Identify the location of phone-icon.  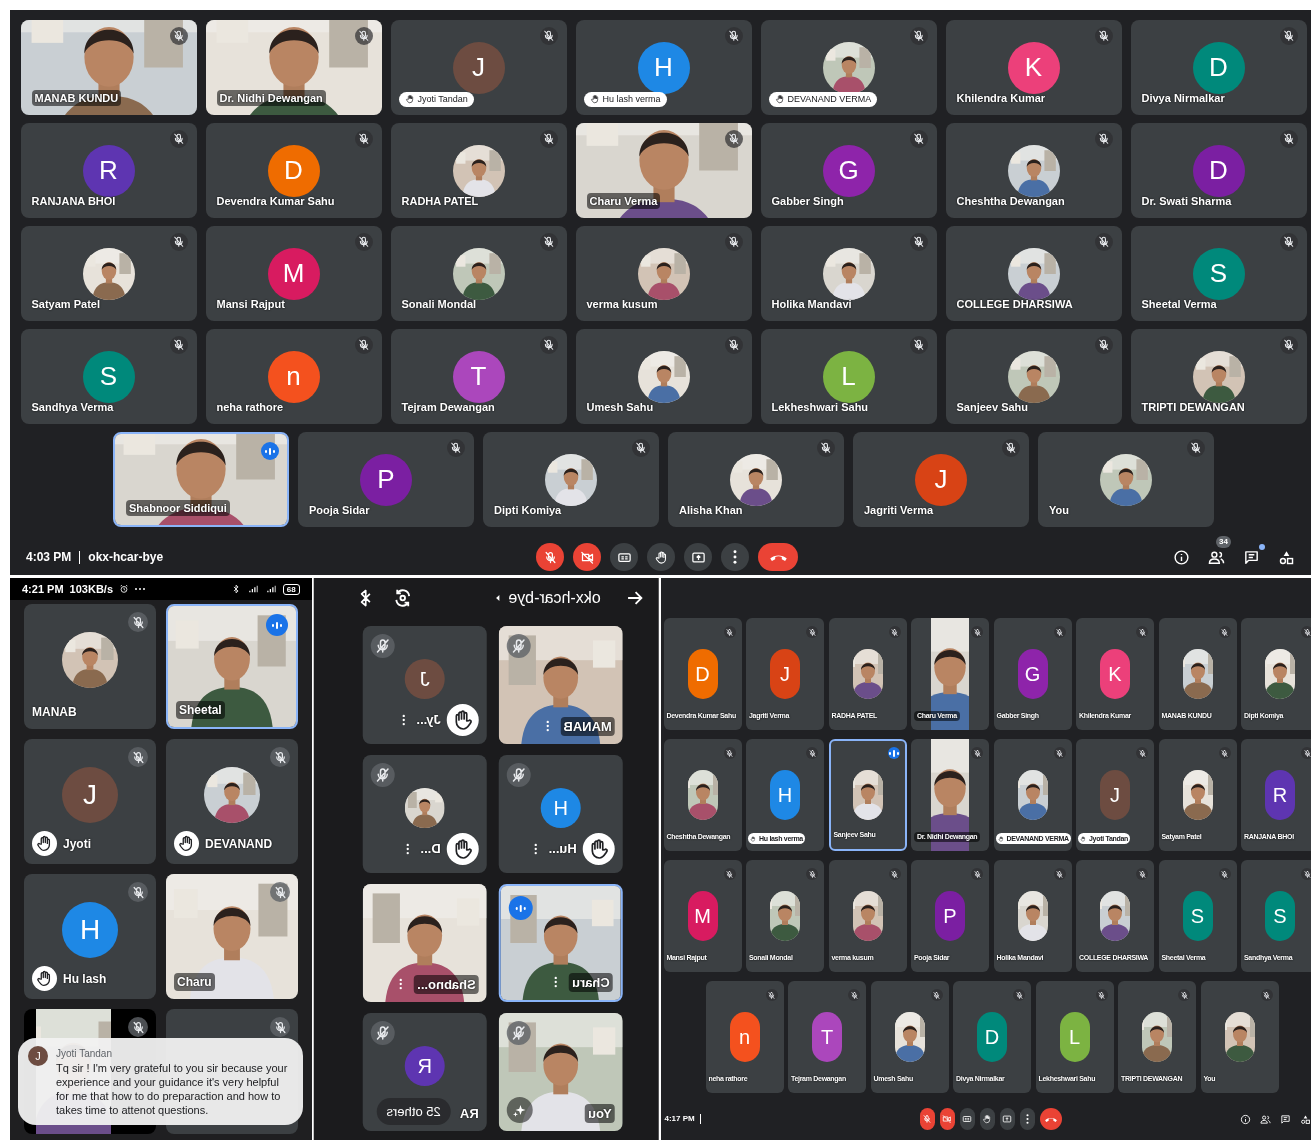
(778, 557).